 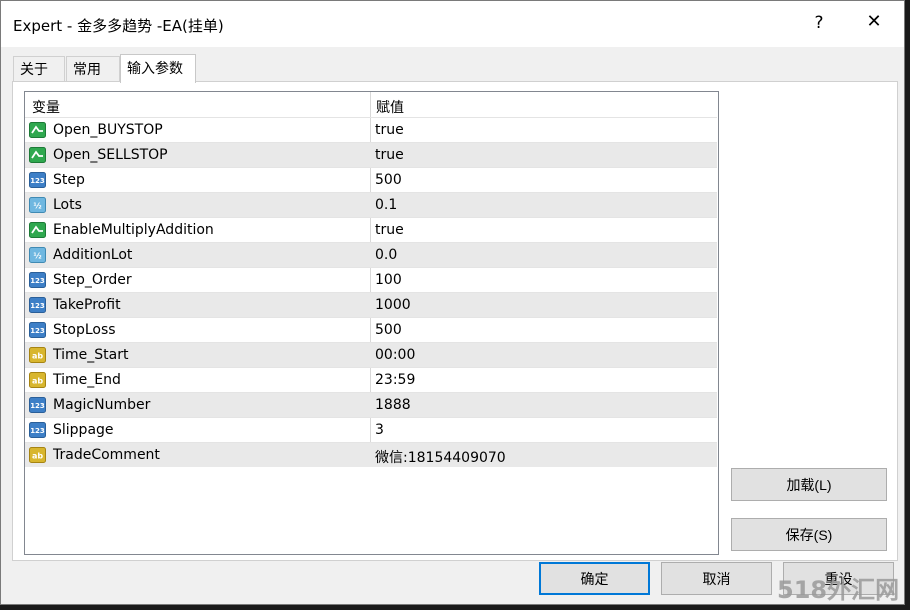 I want to click on table-row: ab Time_Start 00:00, so click(x=371, y=354).